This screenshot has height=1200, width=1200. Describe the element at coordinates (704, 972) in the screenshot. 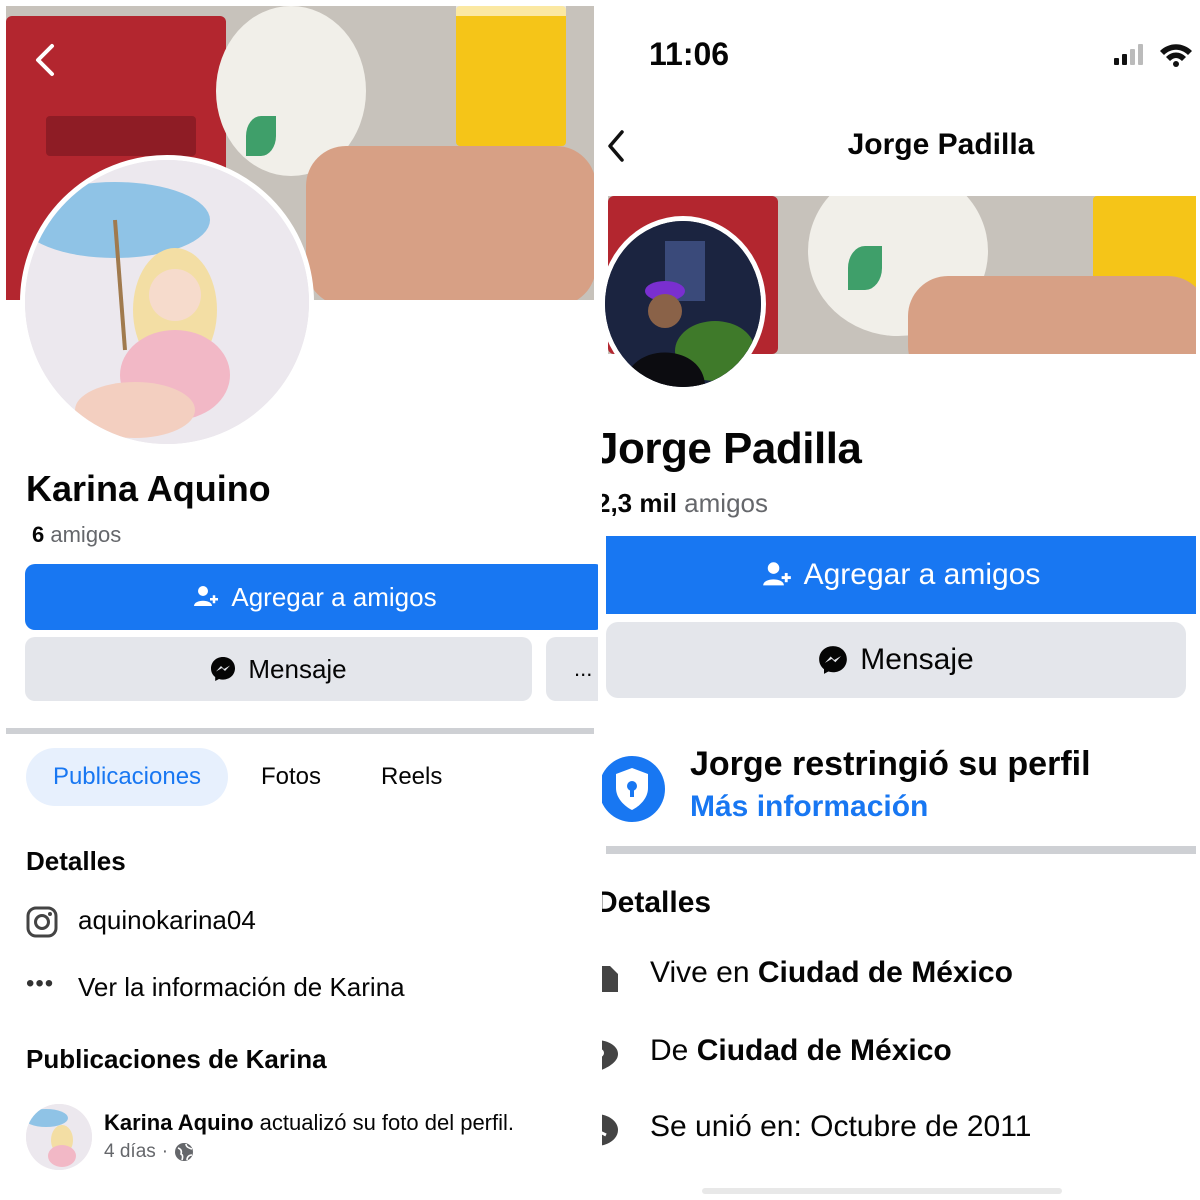

I see `lives-prefix: Vive en` at that location.